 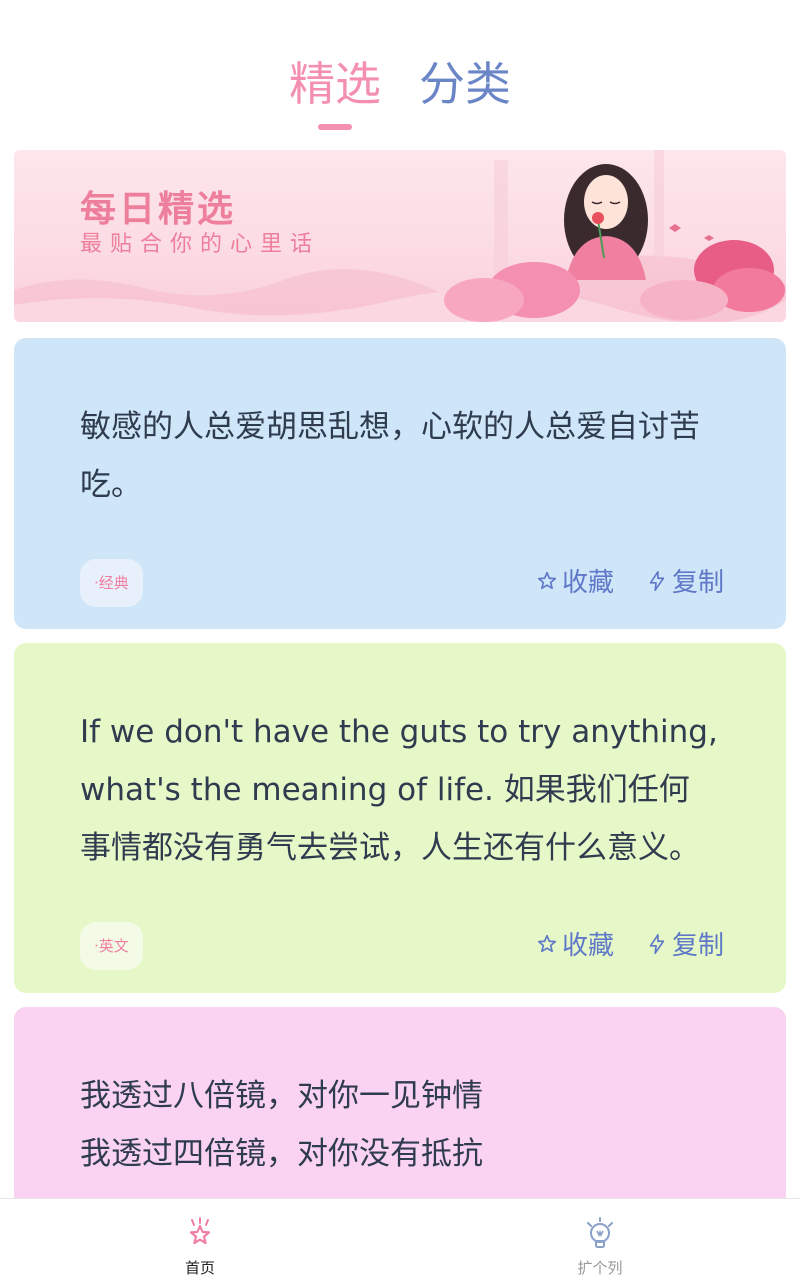 I want to click on quote-text: 我透过八倍镜，对你一见钟情 我透过四倍镜，对你没有抵抗, so click(x=400, y=1125).